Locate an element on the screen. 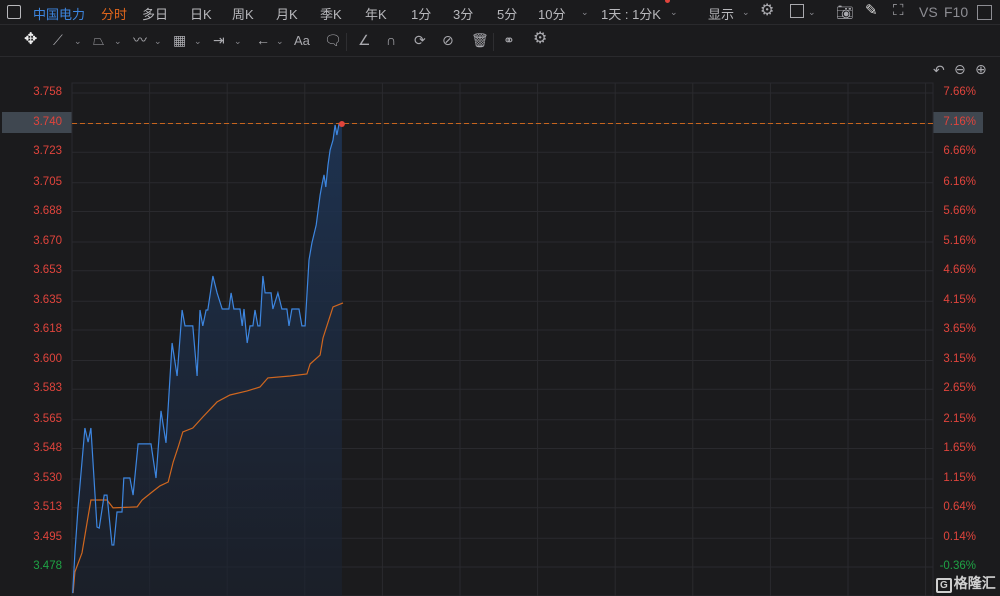 This screenshot has height=596, width=1000. watermark-logo: G 格隆汇 is located at coordinates (966, 583).